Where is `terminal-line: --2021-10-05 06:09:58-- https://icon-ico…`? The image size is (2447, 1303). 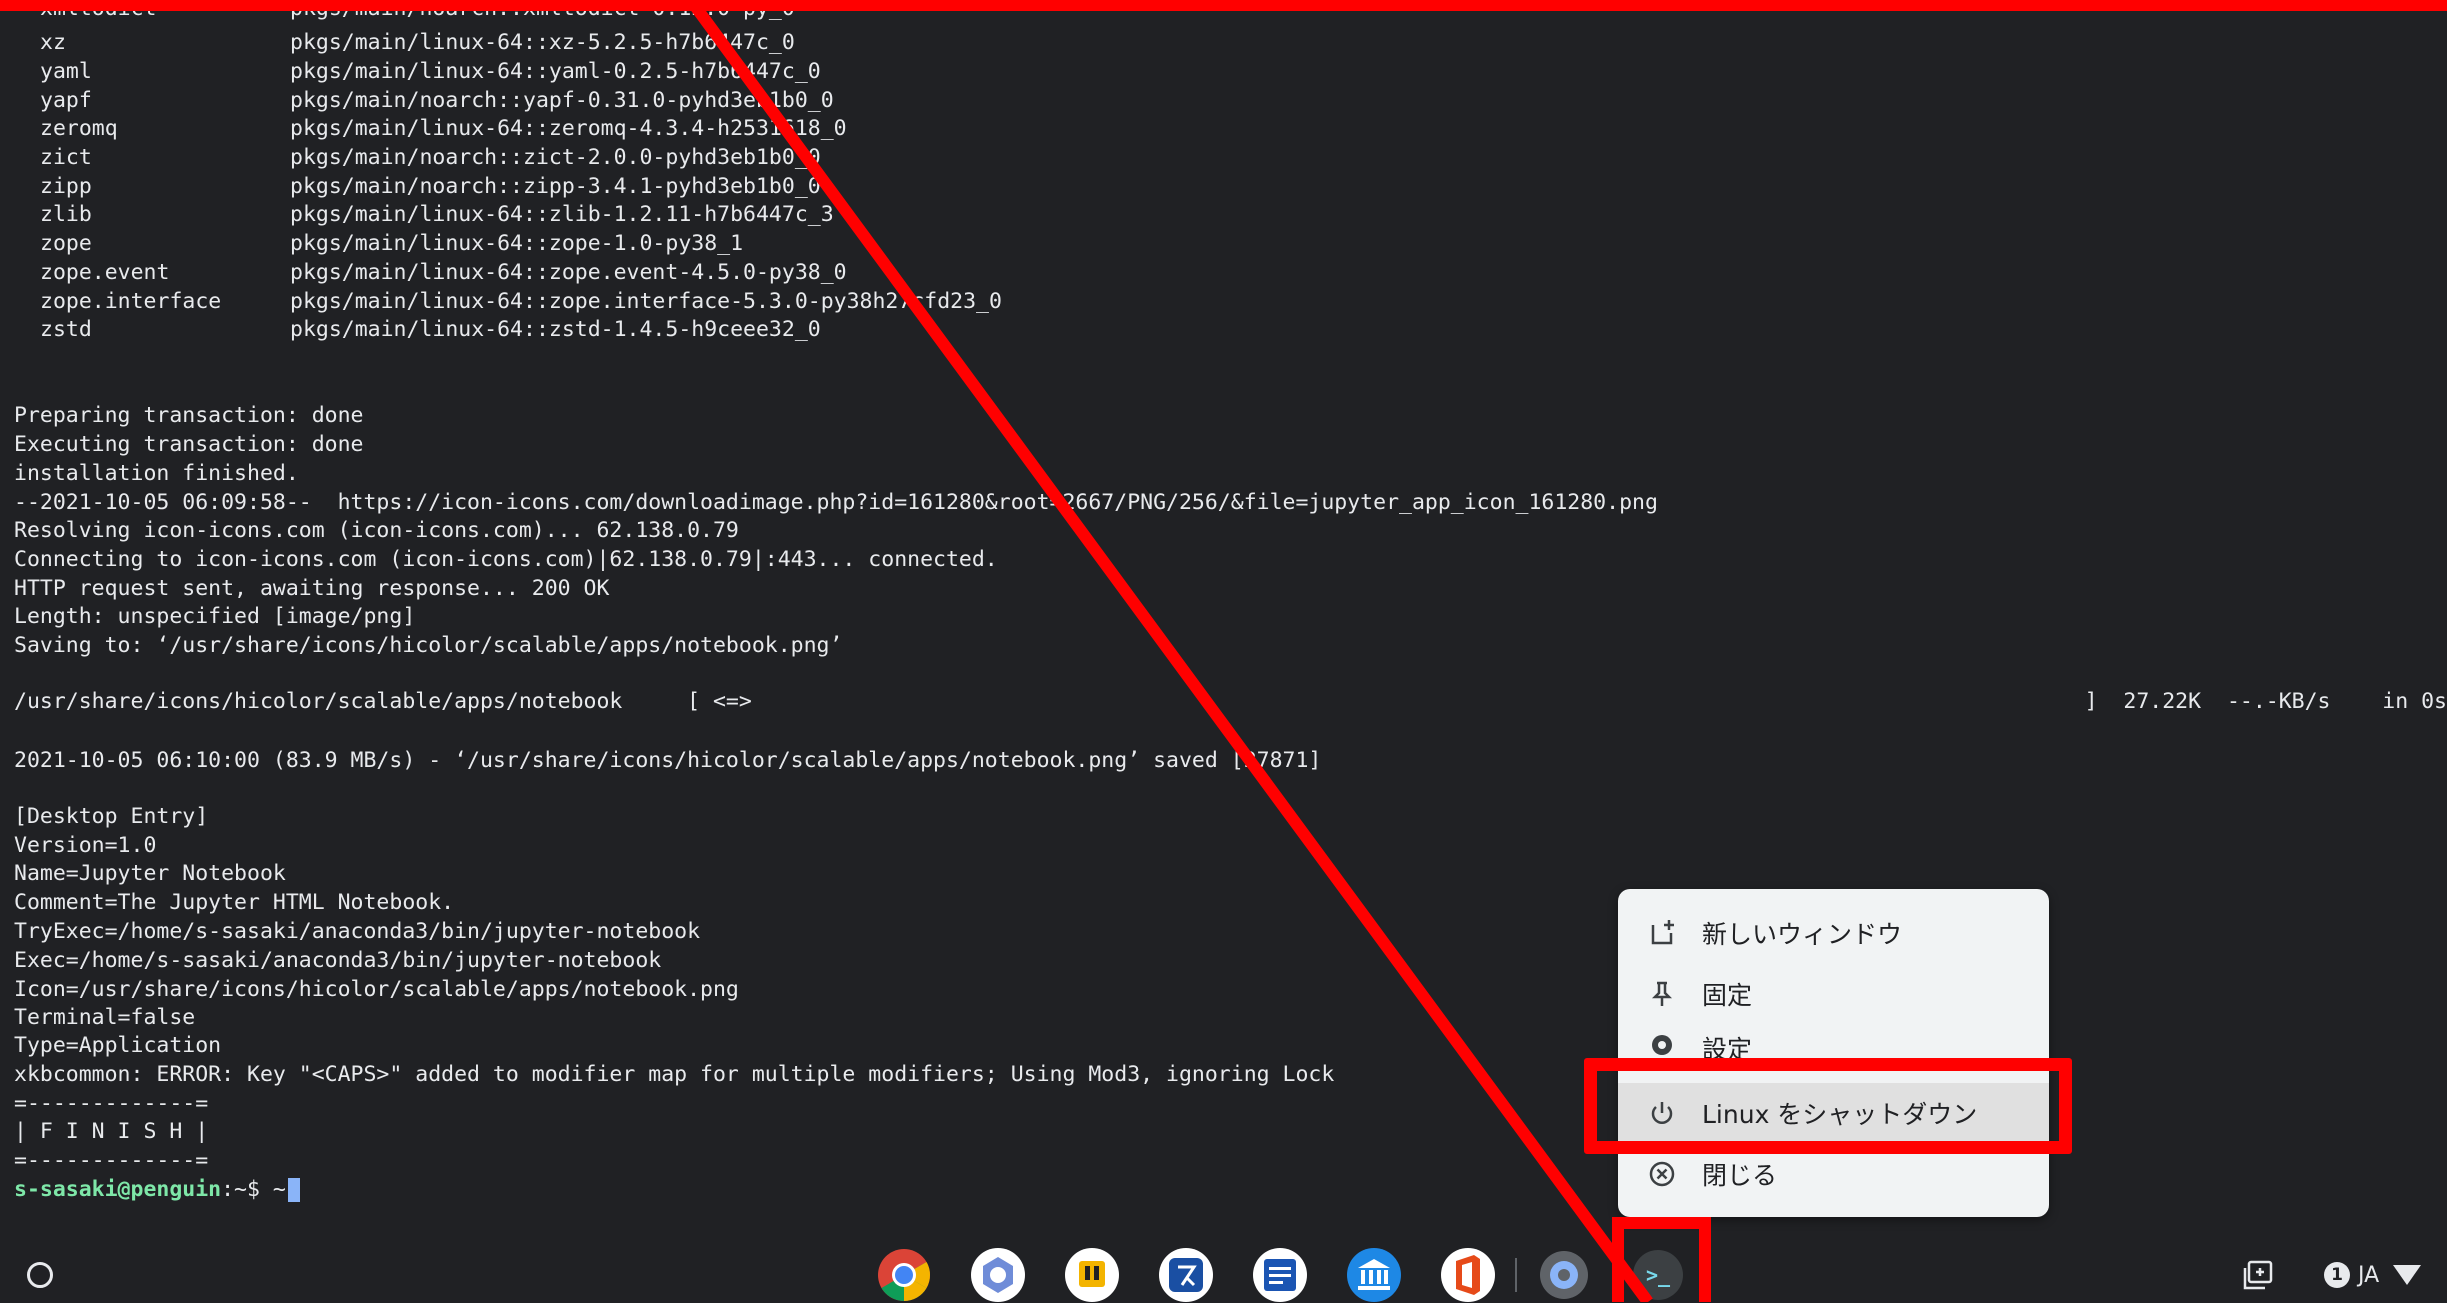
terminal-line: --2021-10-05 06:09:58-- https://icon-ico… is located at coordinates (836, 502).